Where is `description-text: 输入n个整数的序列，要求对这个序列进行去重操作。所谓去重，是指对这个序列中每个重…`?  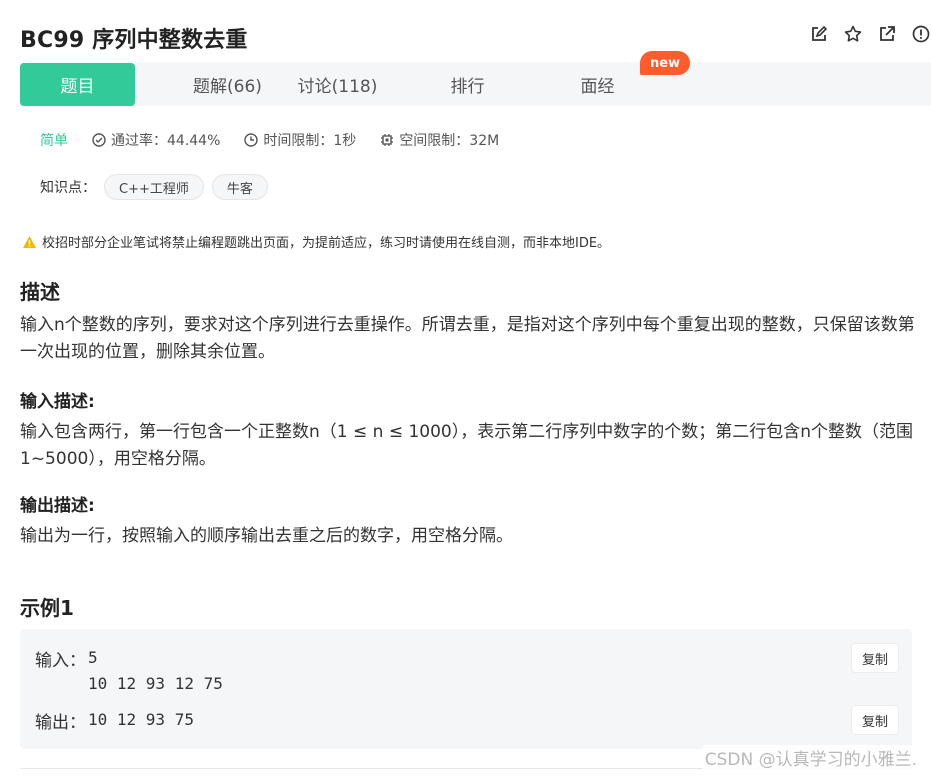
description-text: 输入n个整数的序列，要求对这个序列进行去重操作。所谓去重，是指对这个序列中每个重… is located at coordinates (467, 338).